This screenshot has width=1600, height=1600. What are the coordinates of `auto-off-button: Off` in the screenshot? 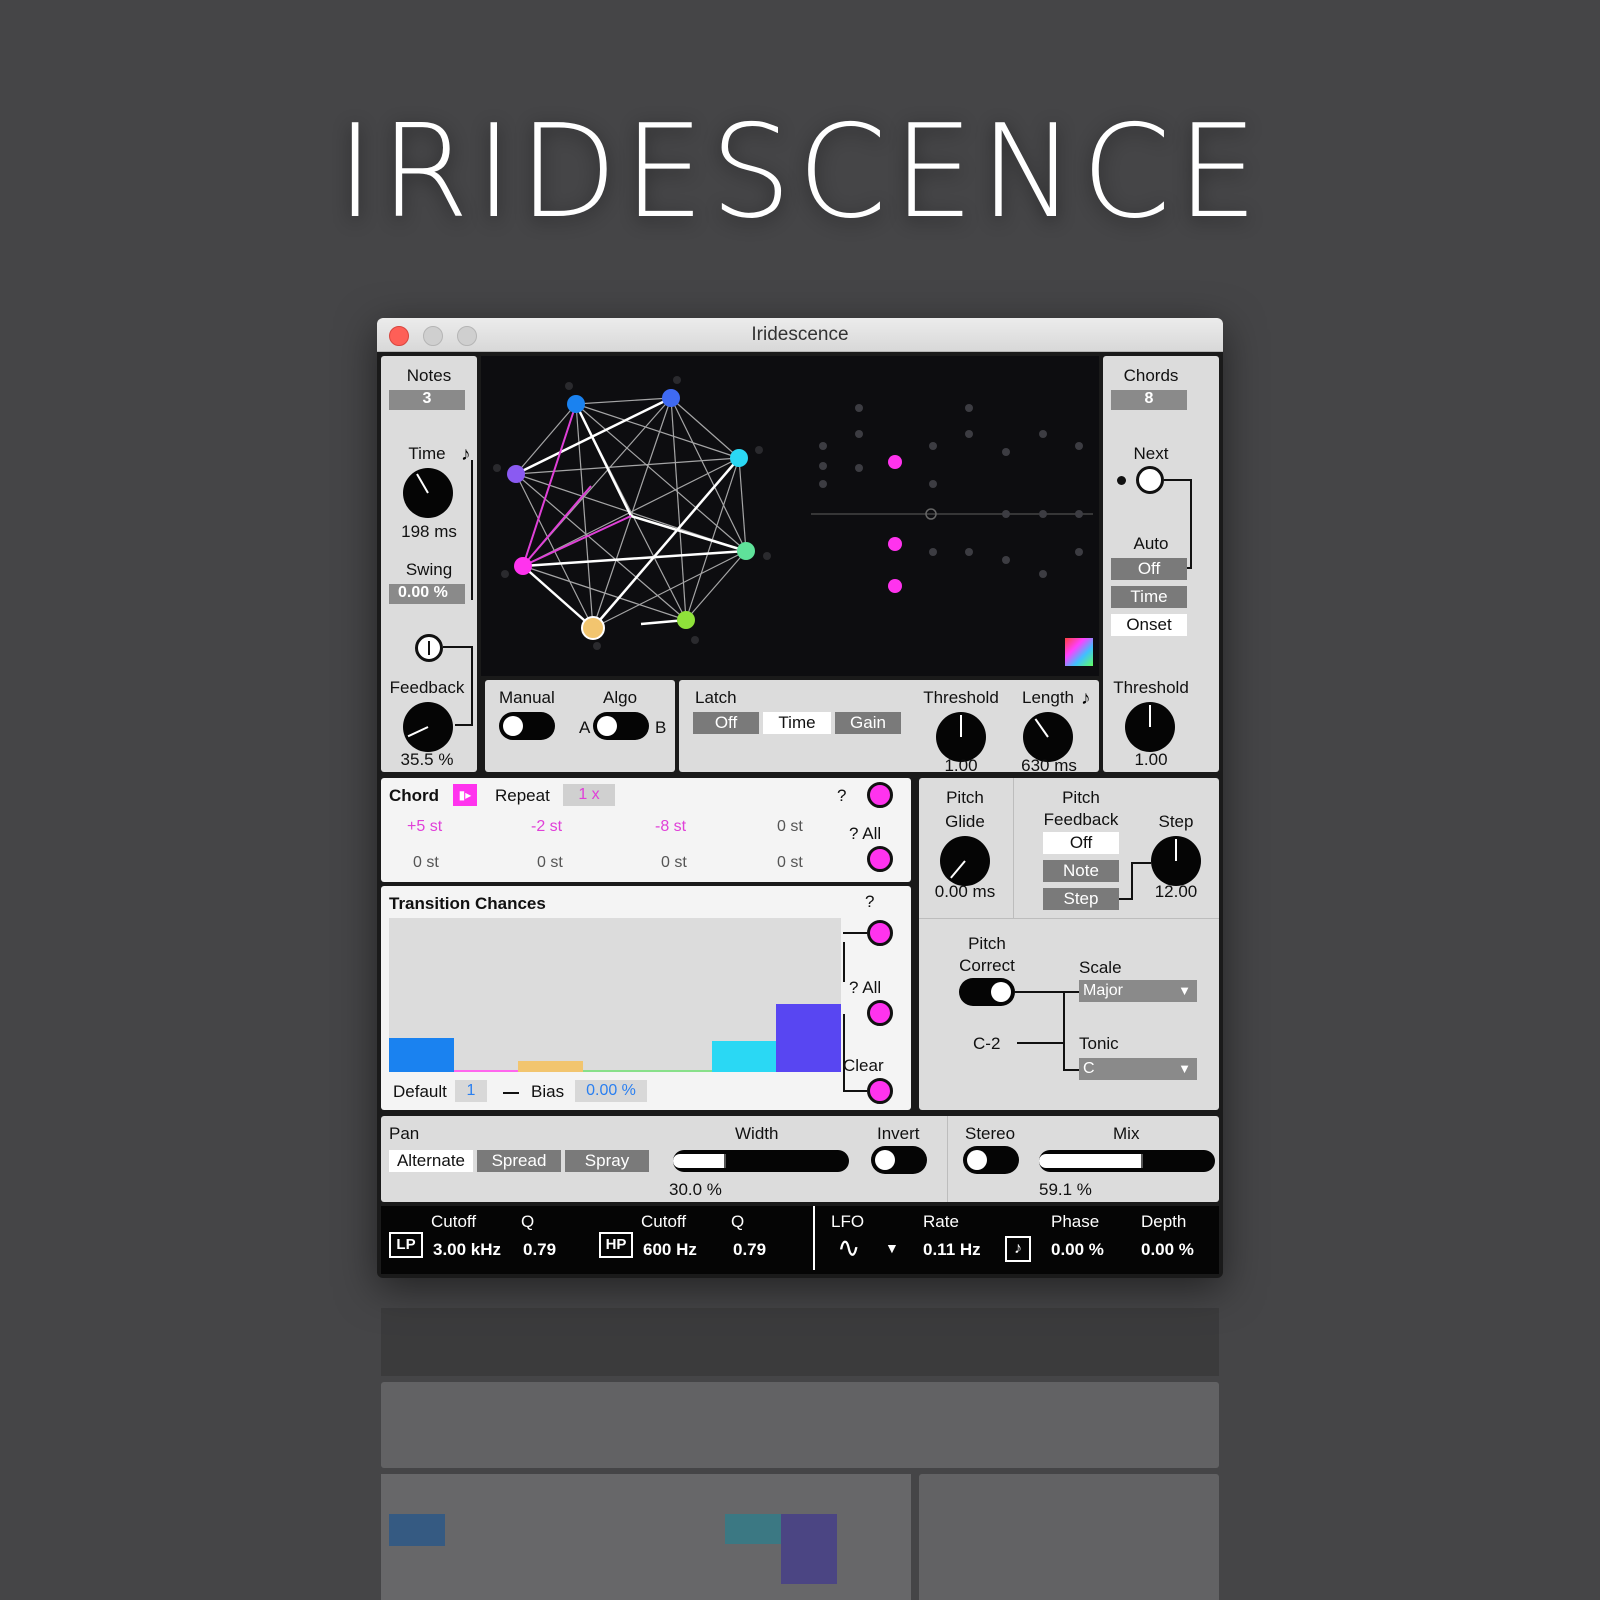 It's located at (1149, 569).